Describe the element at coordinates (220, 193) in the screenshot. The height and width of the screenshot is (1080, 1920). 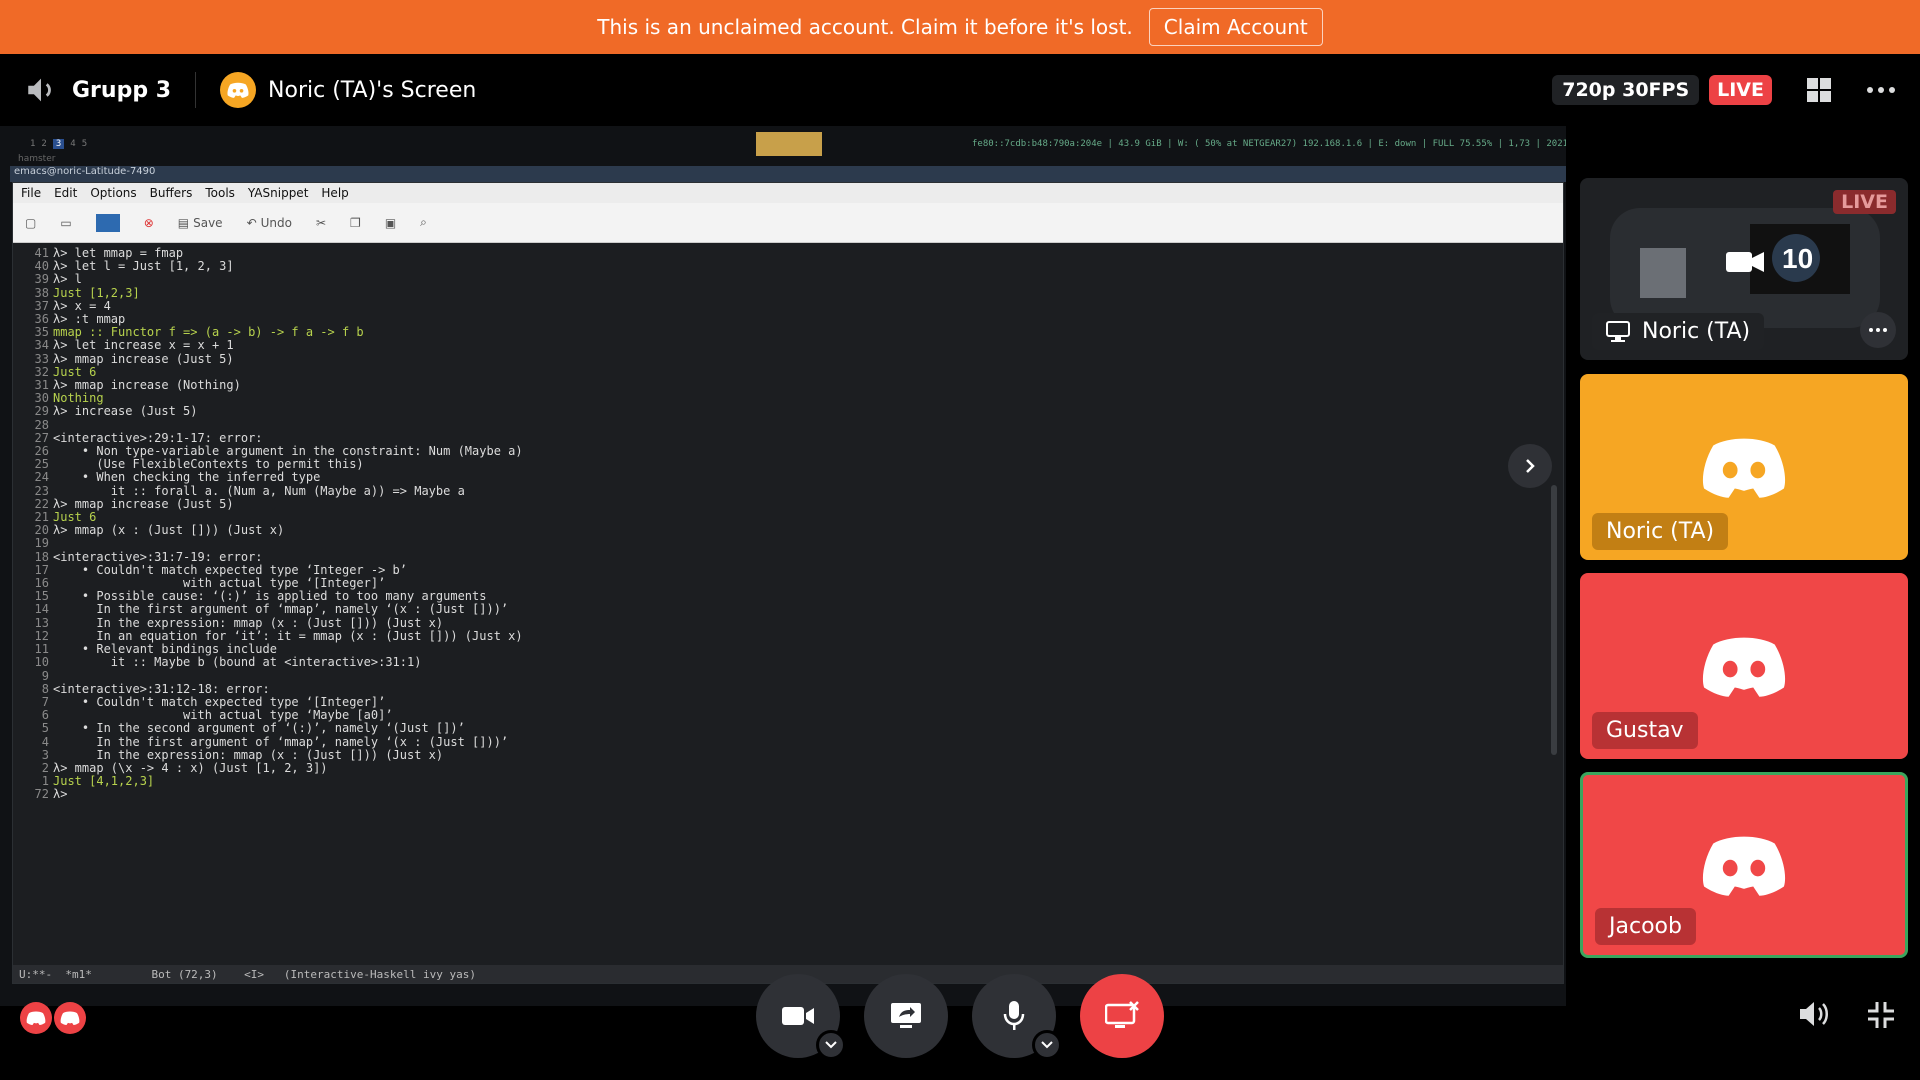
I see `menu-tools: Tools` at that location.